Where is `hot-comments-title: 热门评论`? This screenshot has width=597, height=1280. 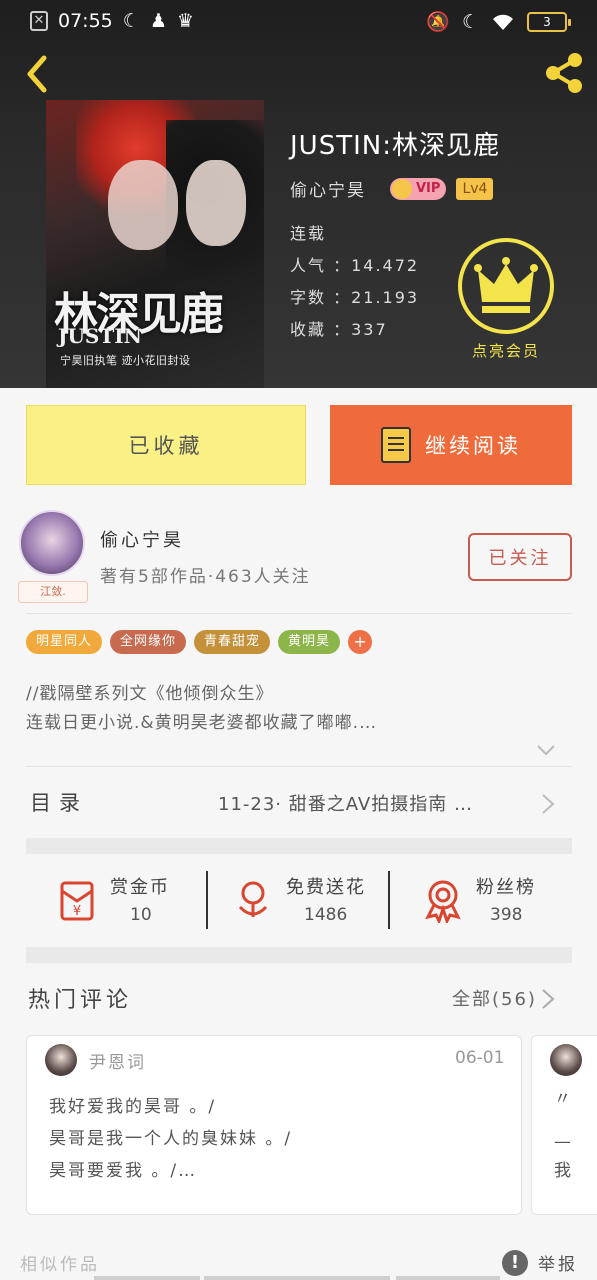 hot-comments-title: 热门评论 is located at coordinates (80, 1000).